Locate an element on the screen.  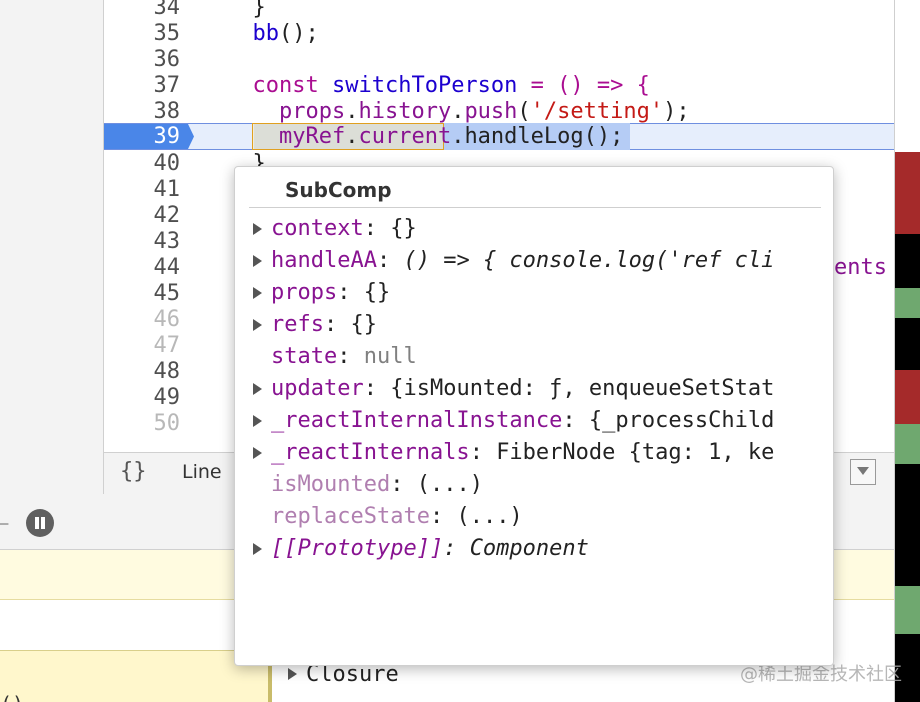
line-number: 47 is located at coordinates (142, 346).